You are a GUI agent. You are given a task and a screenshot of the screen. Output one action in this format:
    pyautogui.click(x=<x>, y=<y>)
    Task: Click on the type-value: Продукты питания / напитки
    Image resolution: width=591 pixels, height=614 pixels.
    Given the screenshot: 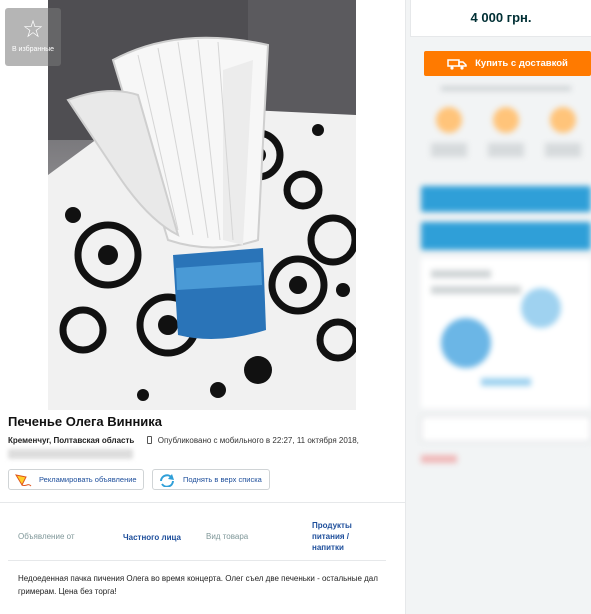 What is the action you would take?
    pyautogui.click(x=332, y=536)
    